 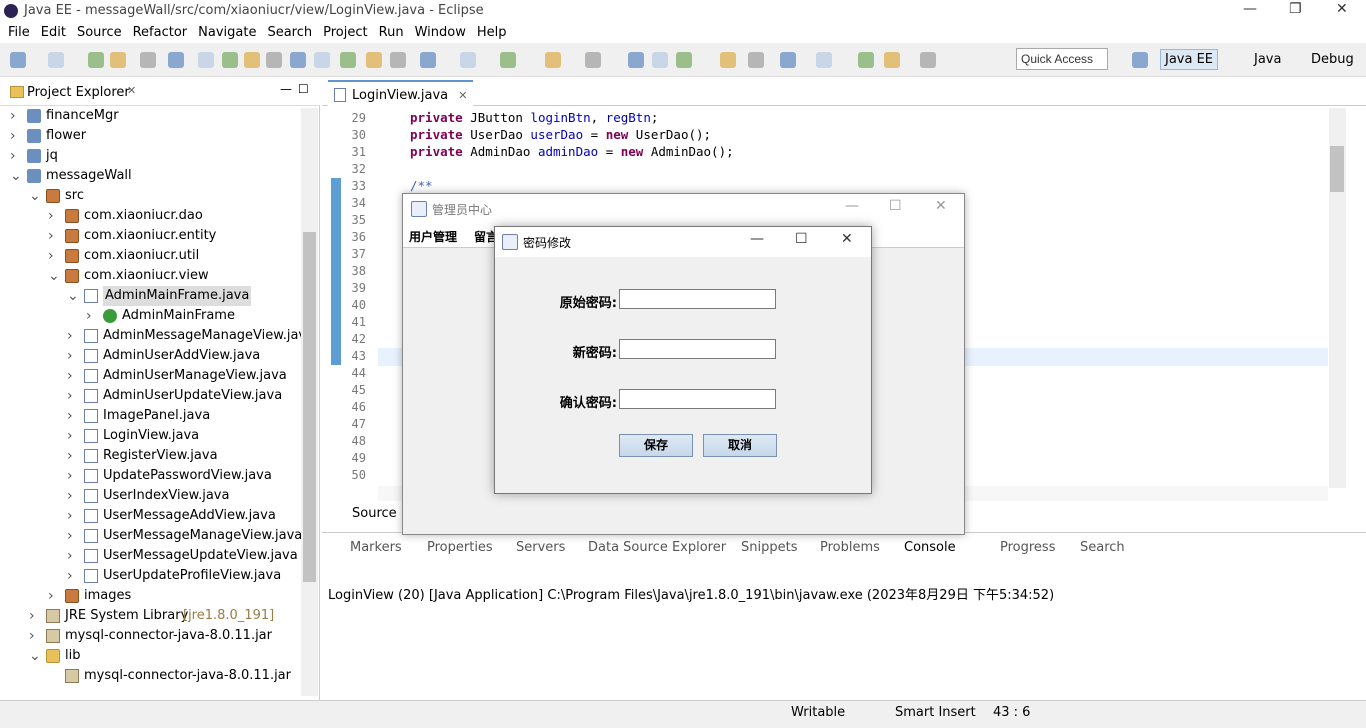 I want to click on maximize-icon: ☐, so click(x=895, y=206).